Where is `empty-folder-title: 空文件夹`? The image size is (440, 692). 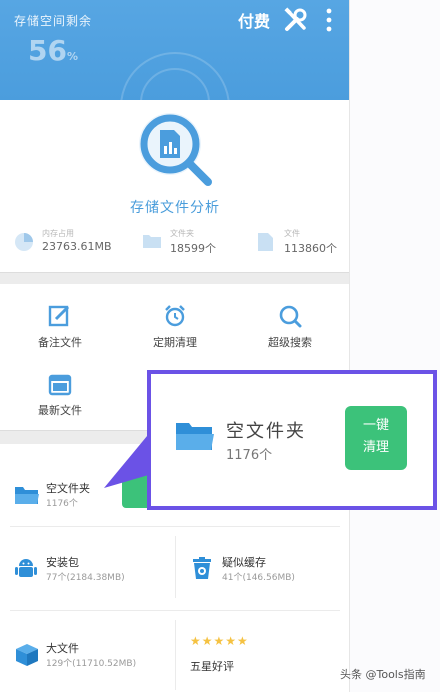 empty-folder-title: 空文件夹 is located at coordinates (68, 488).